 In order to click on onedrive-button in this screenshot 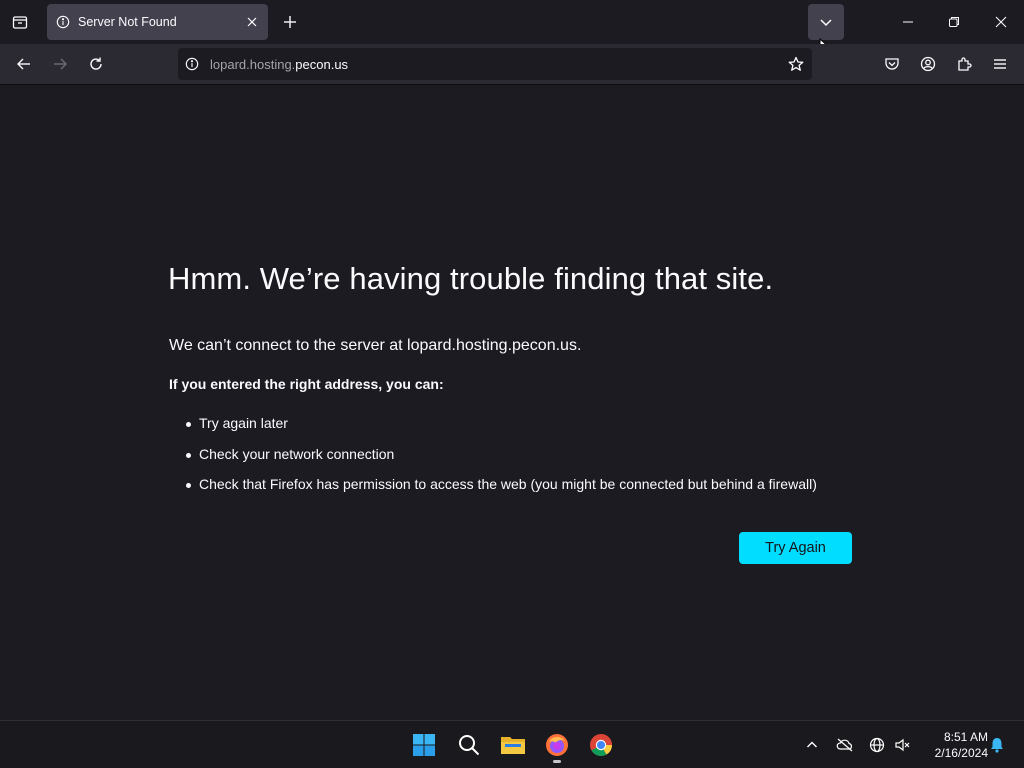, I will do `click(845, 745)`.